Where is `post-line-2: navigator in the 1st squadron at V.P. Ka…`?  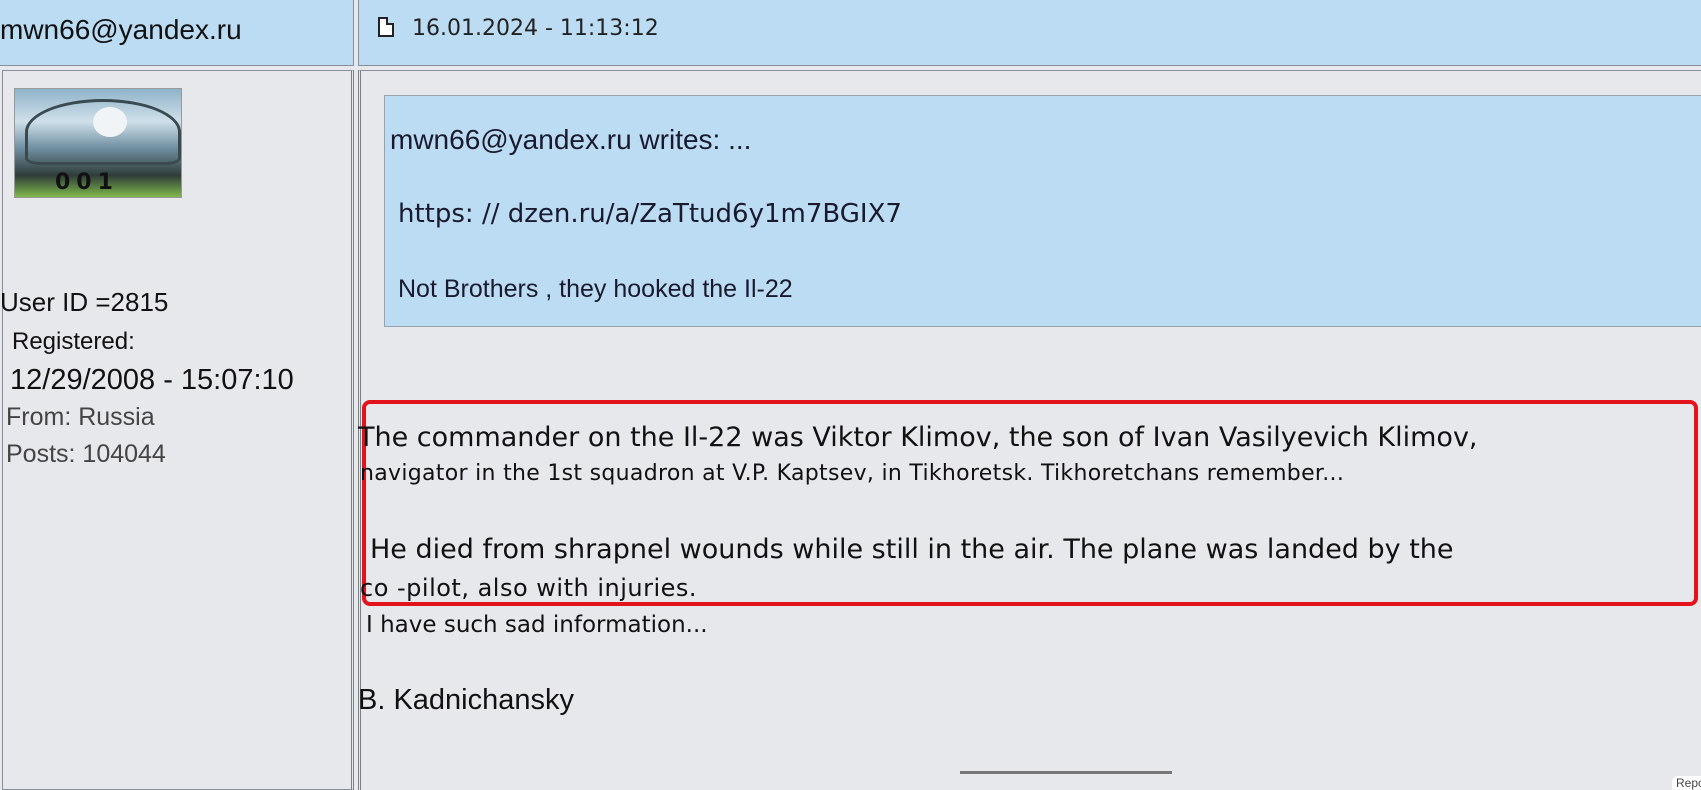
post-line-2: navigator in the 1st squadron at V.P. Ka… is located at coordinates (852, 473).